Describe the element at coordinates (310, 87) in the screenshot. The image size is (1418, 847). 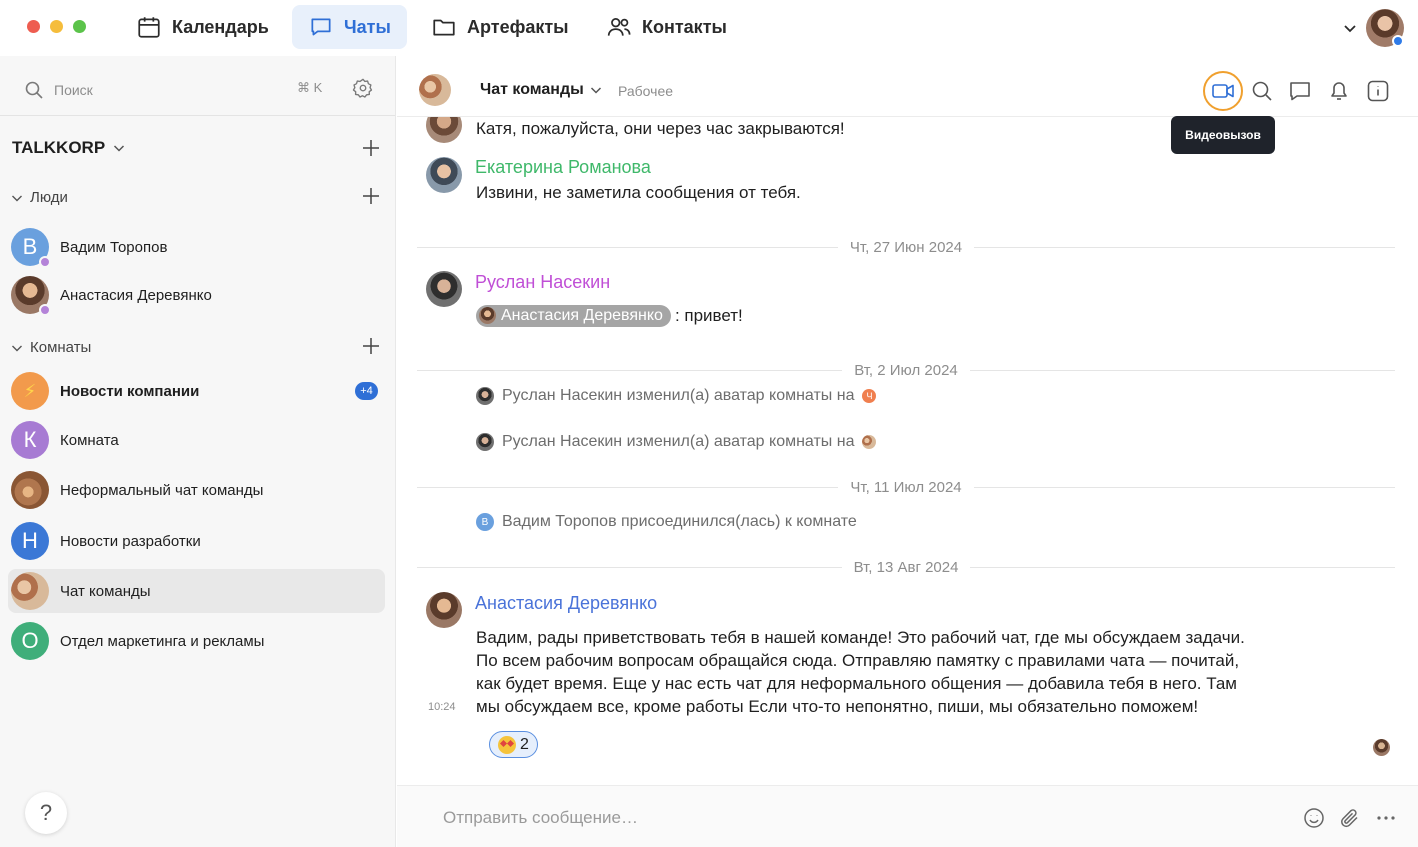
I see `search-shortcut: ⌘ K` at that location.